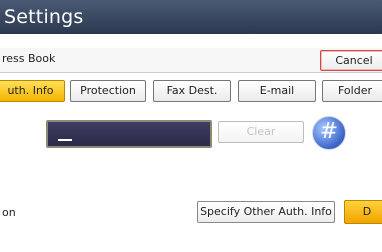 This screenshot has width=382, height=252. What do you see at coordinates (32, 91) in the screenshot?
I see `tab-auth-info: uth. Info` at bounding box center [32, 91].